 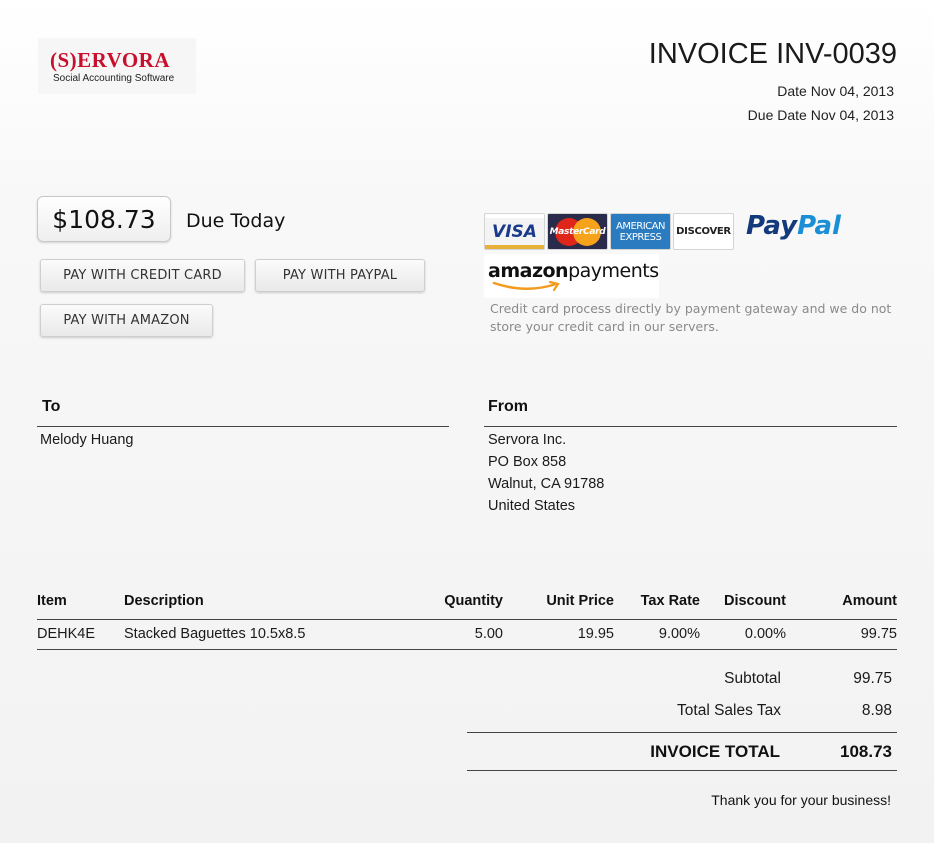 I want to click on to-heading: To, so click(x=51, y=406).